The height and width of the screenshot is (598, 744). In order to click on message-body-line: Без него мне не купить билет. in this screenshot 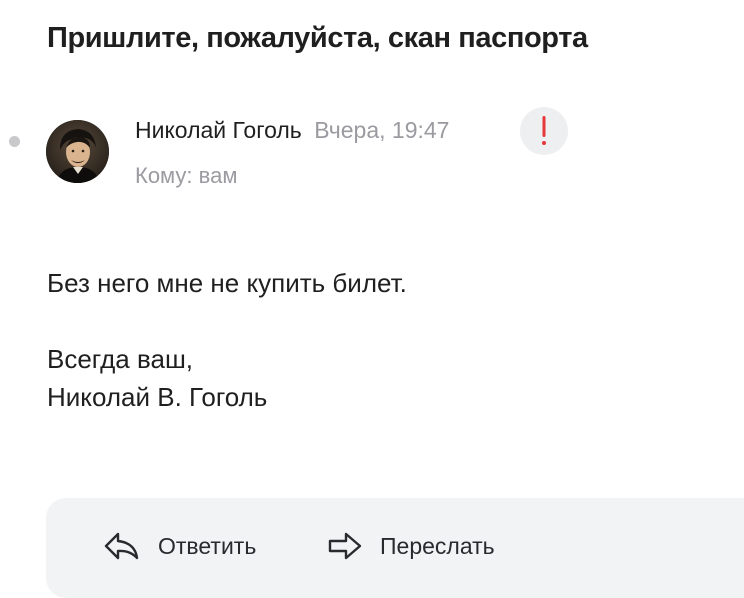, I will do `click(227, 283)`.